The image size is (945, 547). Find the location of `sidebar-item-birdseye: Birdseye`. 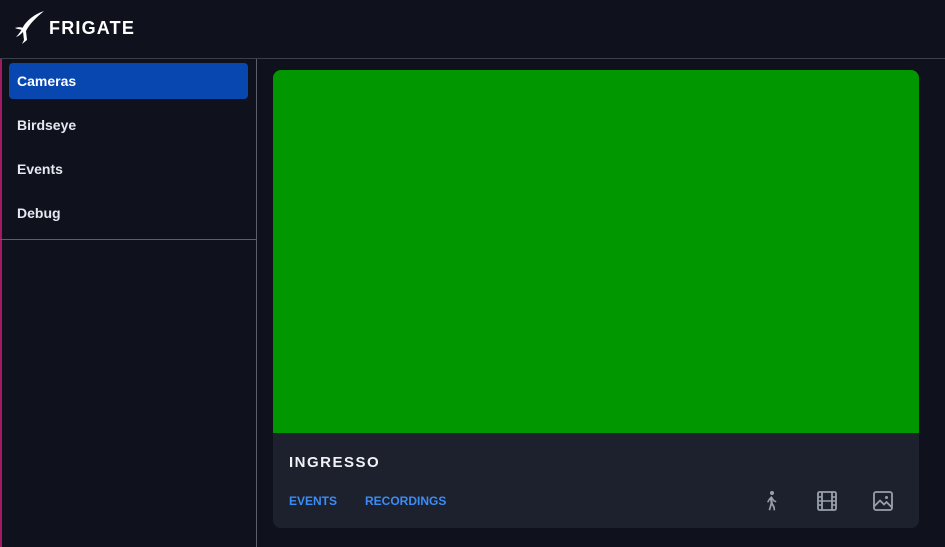

sidebar-item-birdseye: Birdseye is located at coordinates (128, 125).